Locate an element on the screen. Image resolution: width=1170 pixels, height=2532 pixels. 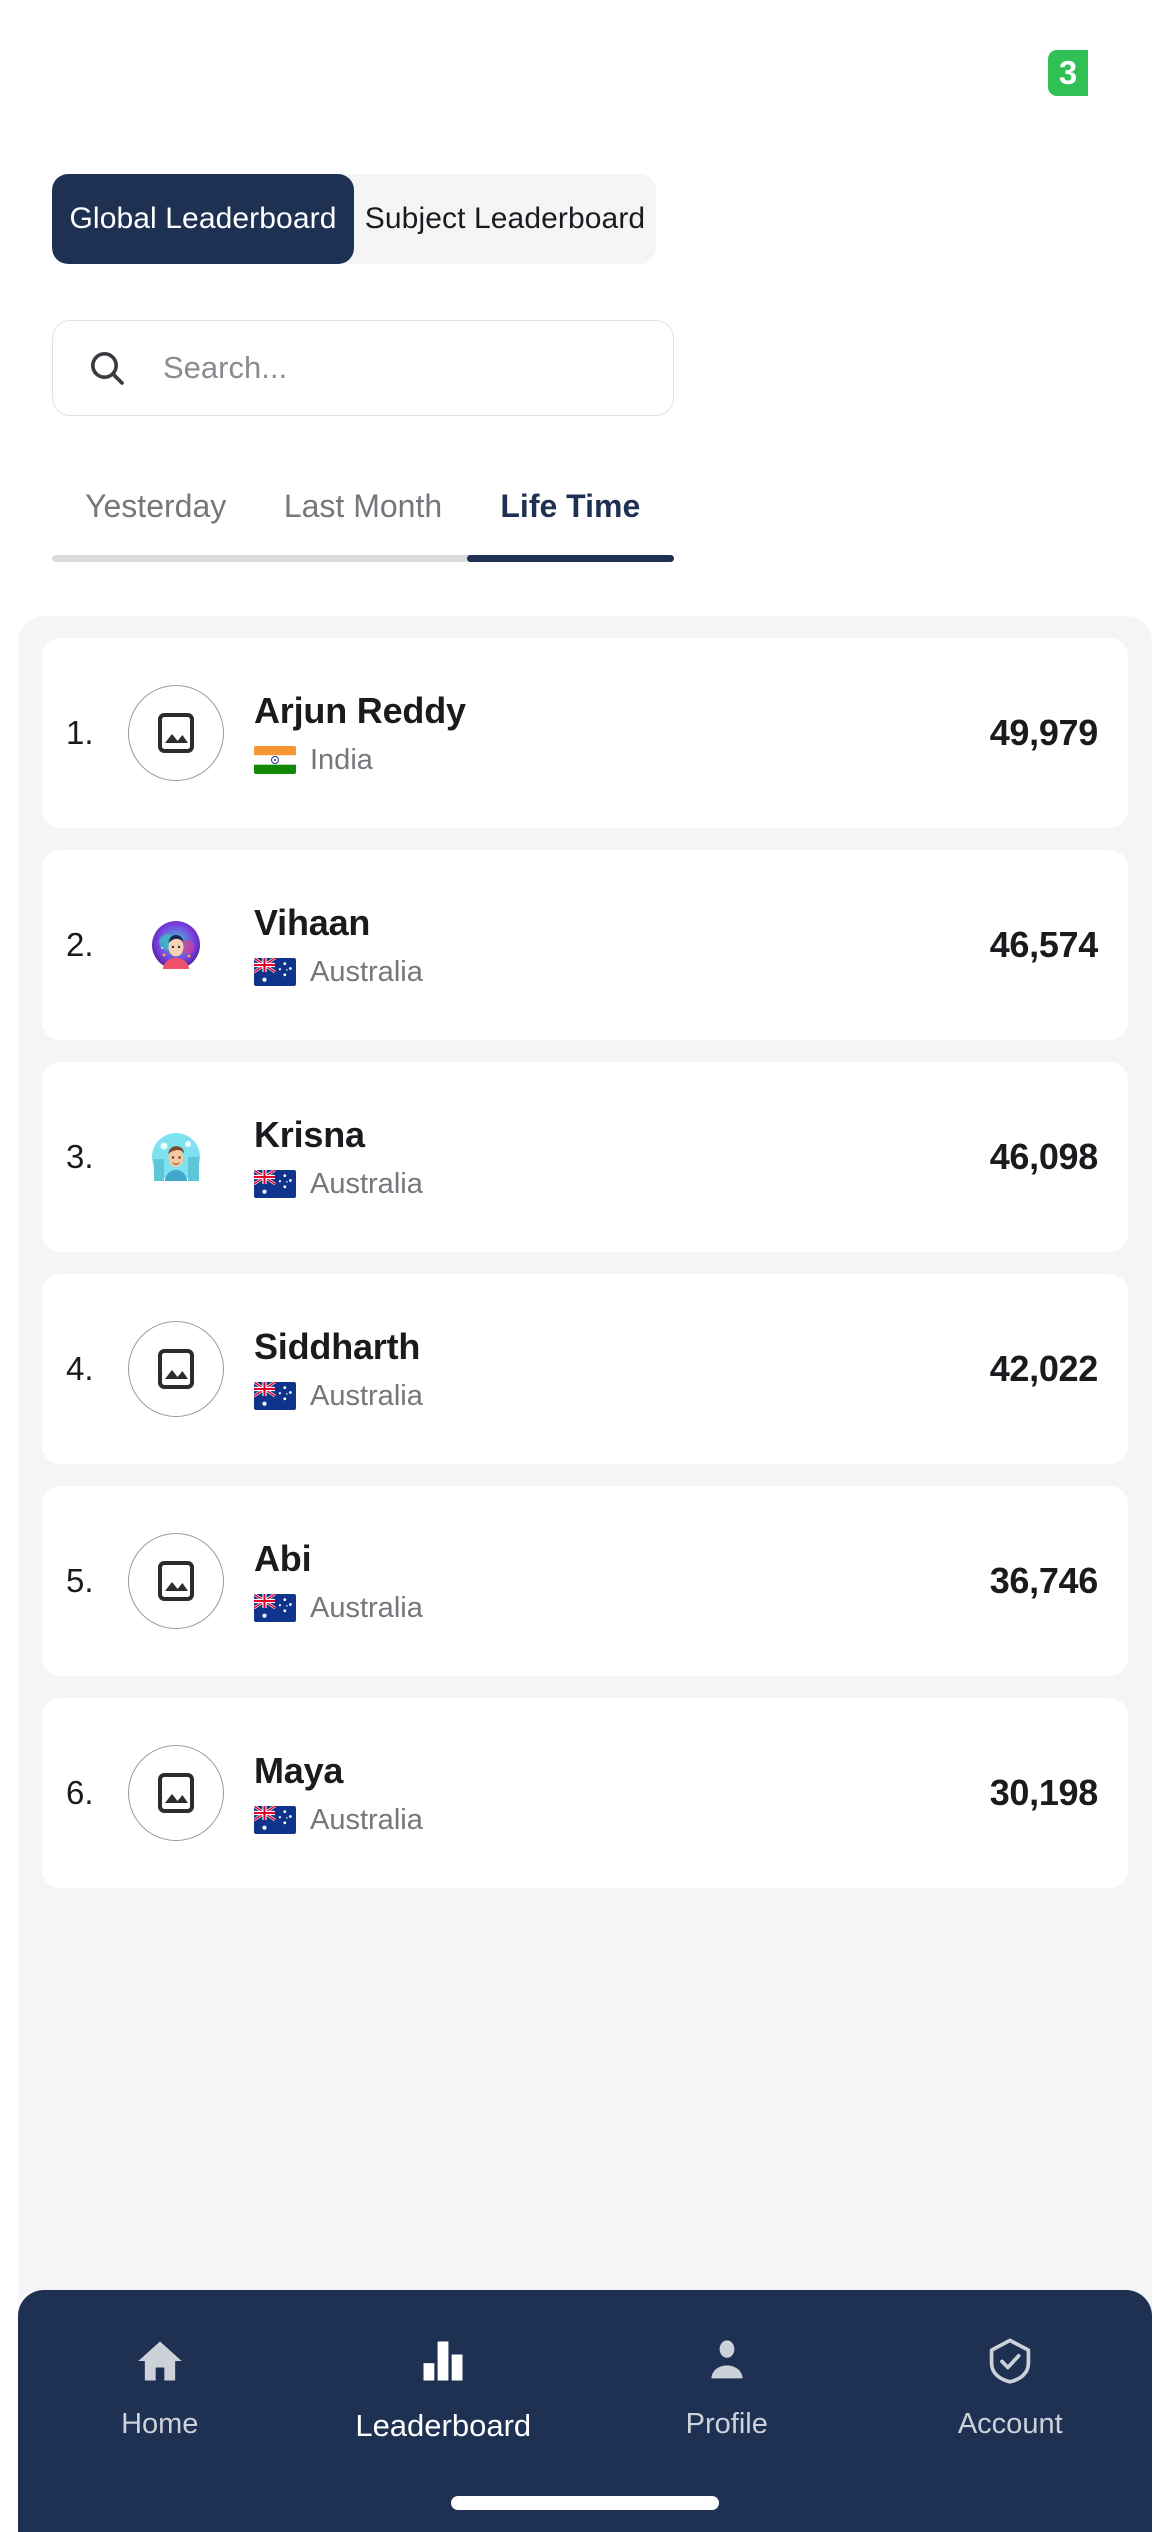
status-bar: 3 is located at coordinates (585, 59).